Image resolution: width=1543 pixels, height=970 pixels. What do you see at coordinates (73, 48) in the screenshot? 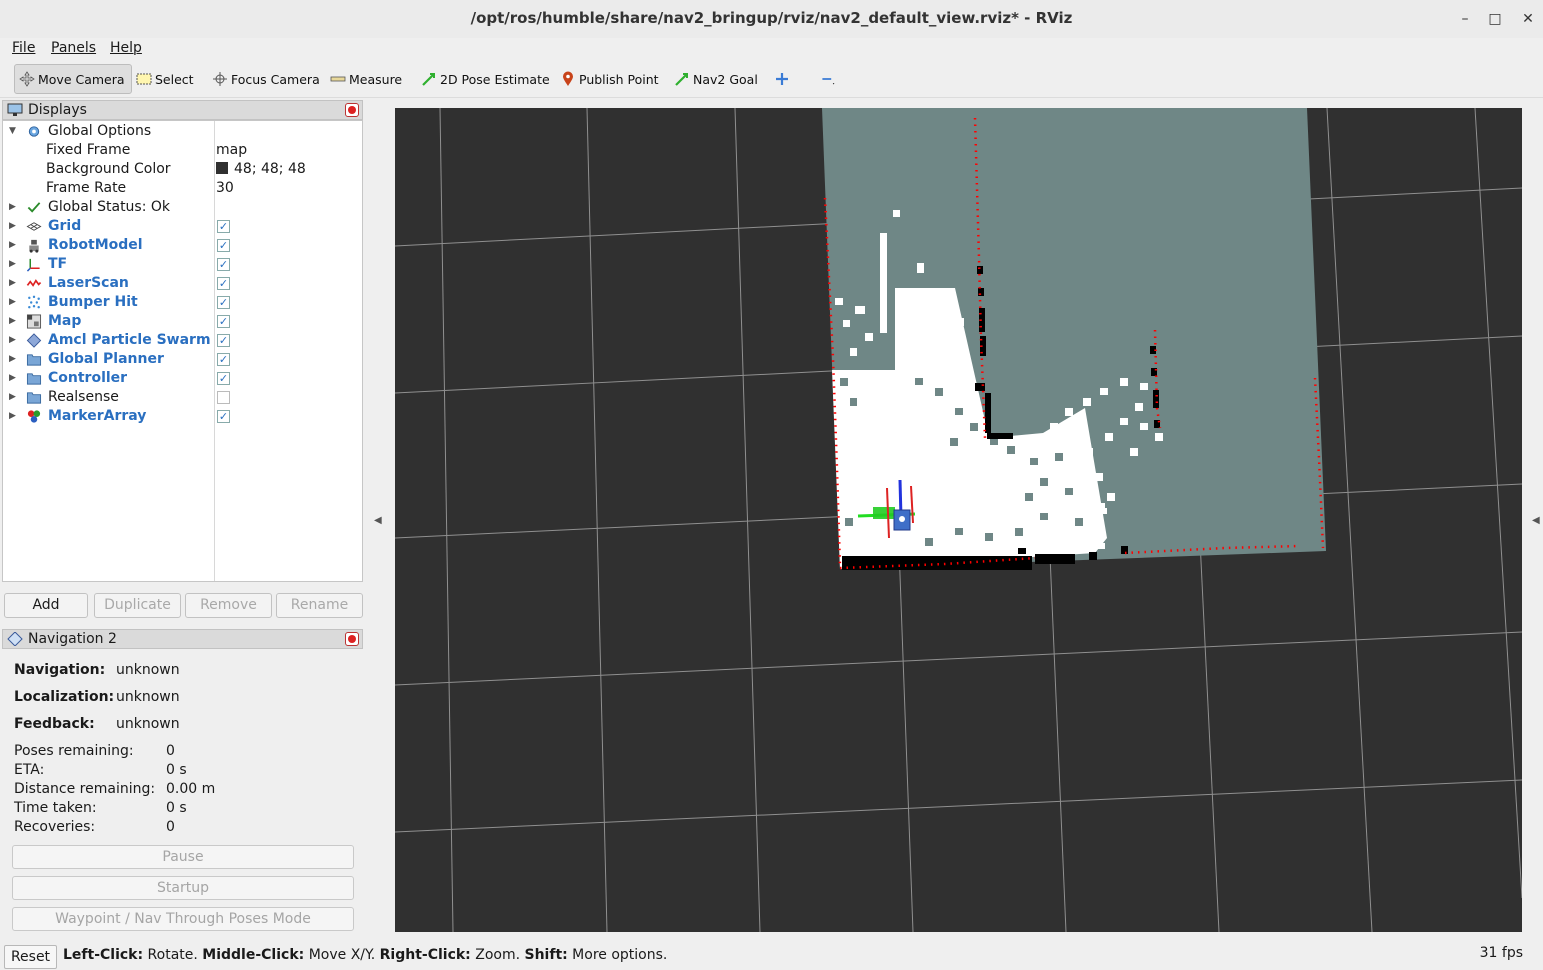
I see `menu-panels: Panels` at bounding box center [73, 48].